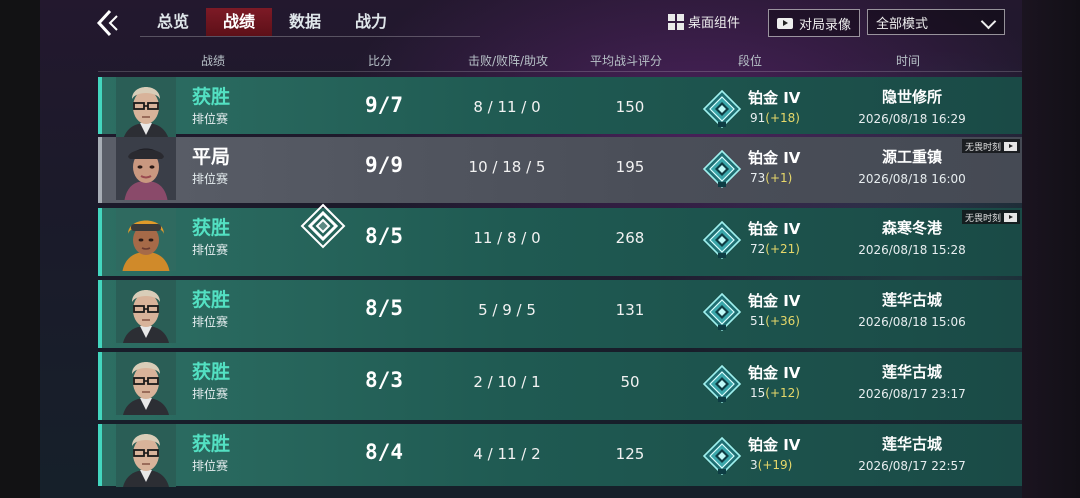  I want to click on match-rating: 150, so click(630, 107).